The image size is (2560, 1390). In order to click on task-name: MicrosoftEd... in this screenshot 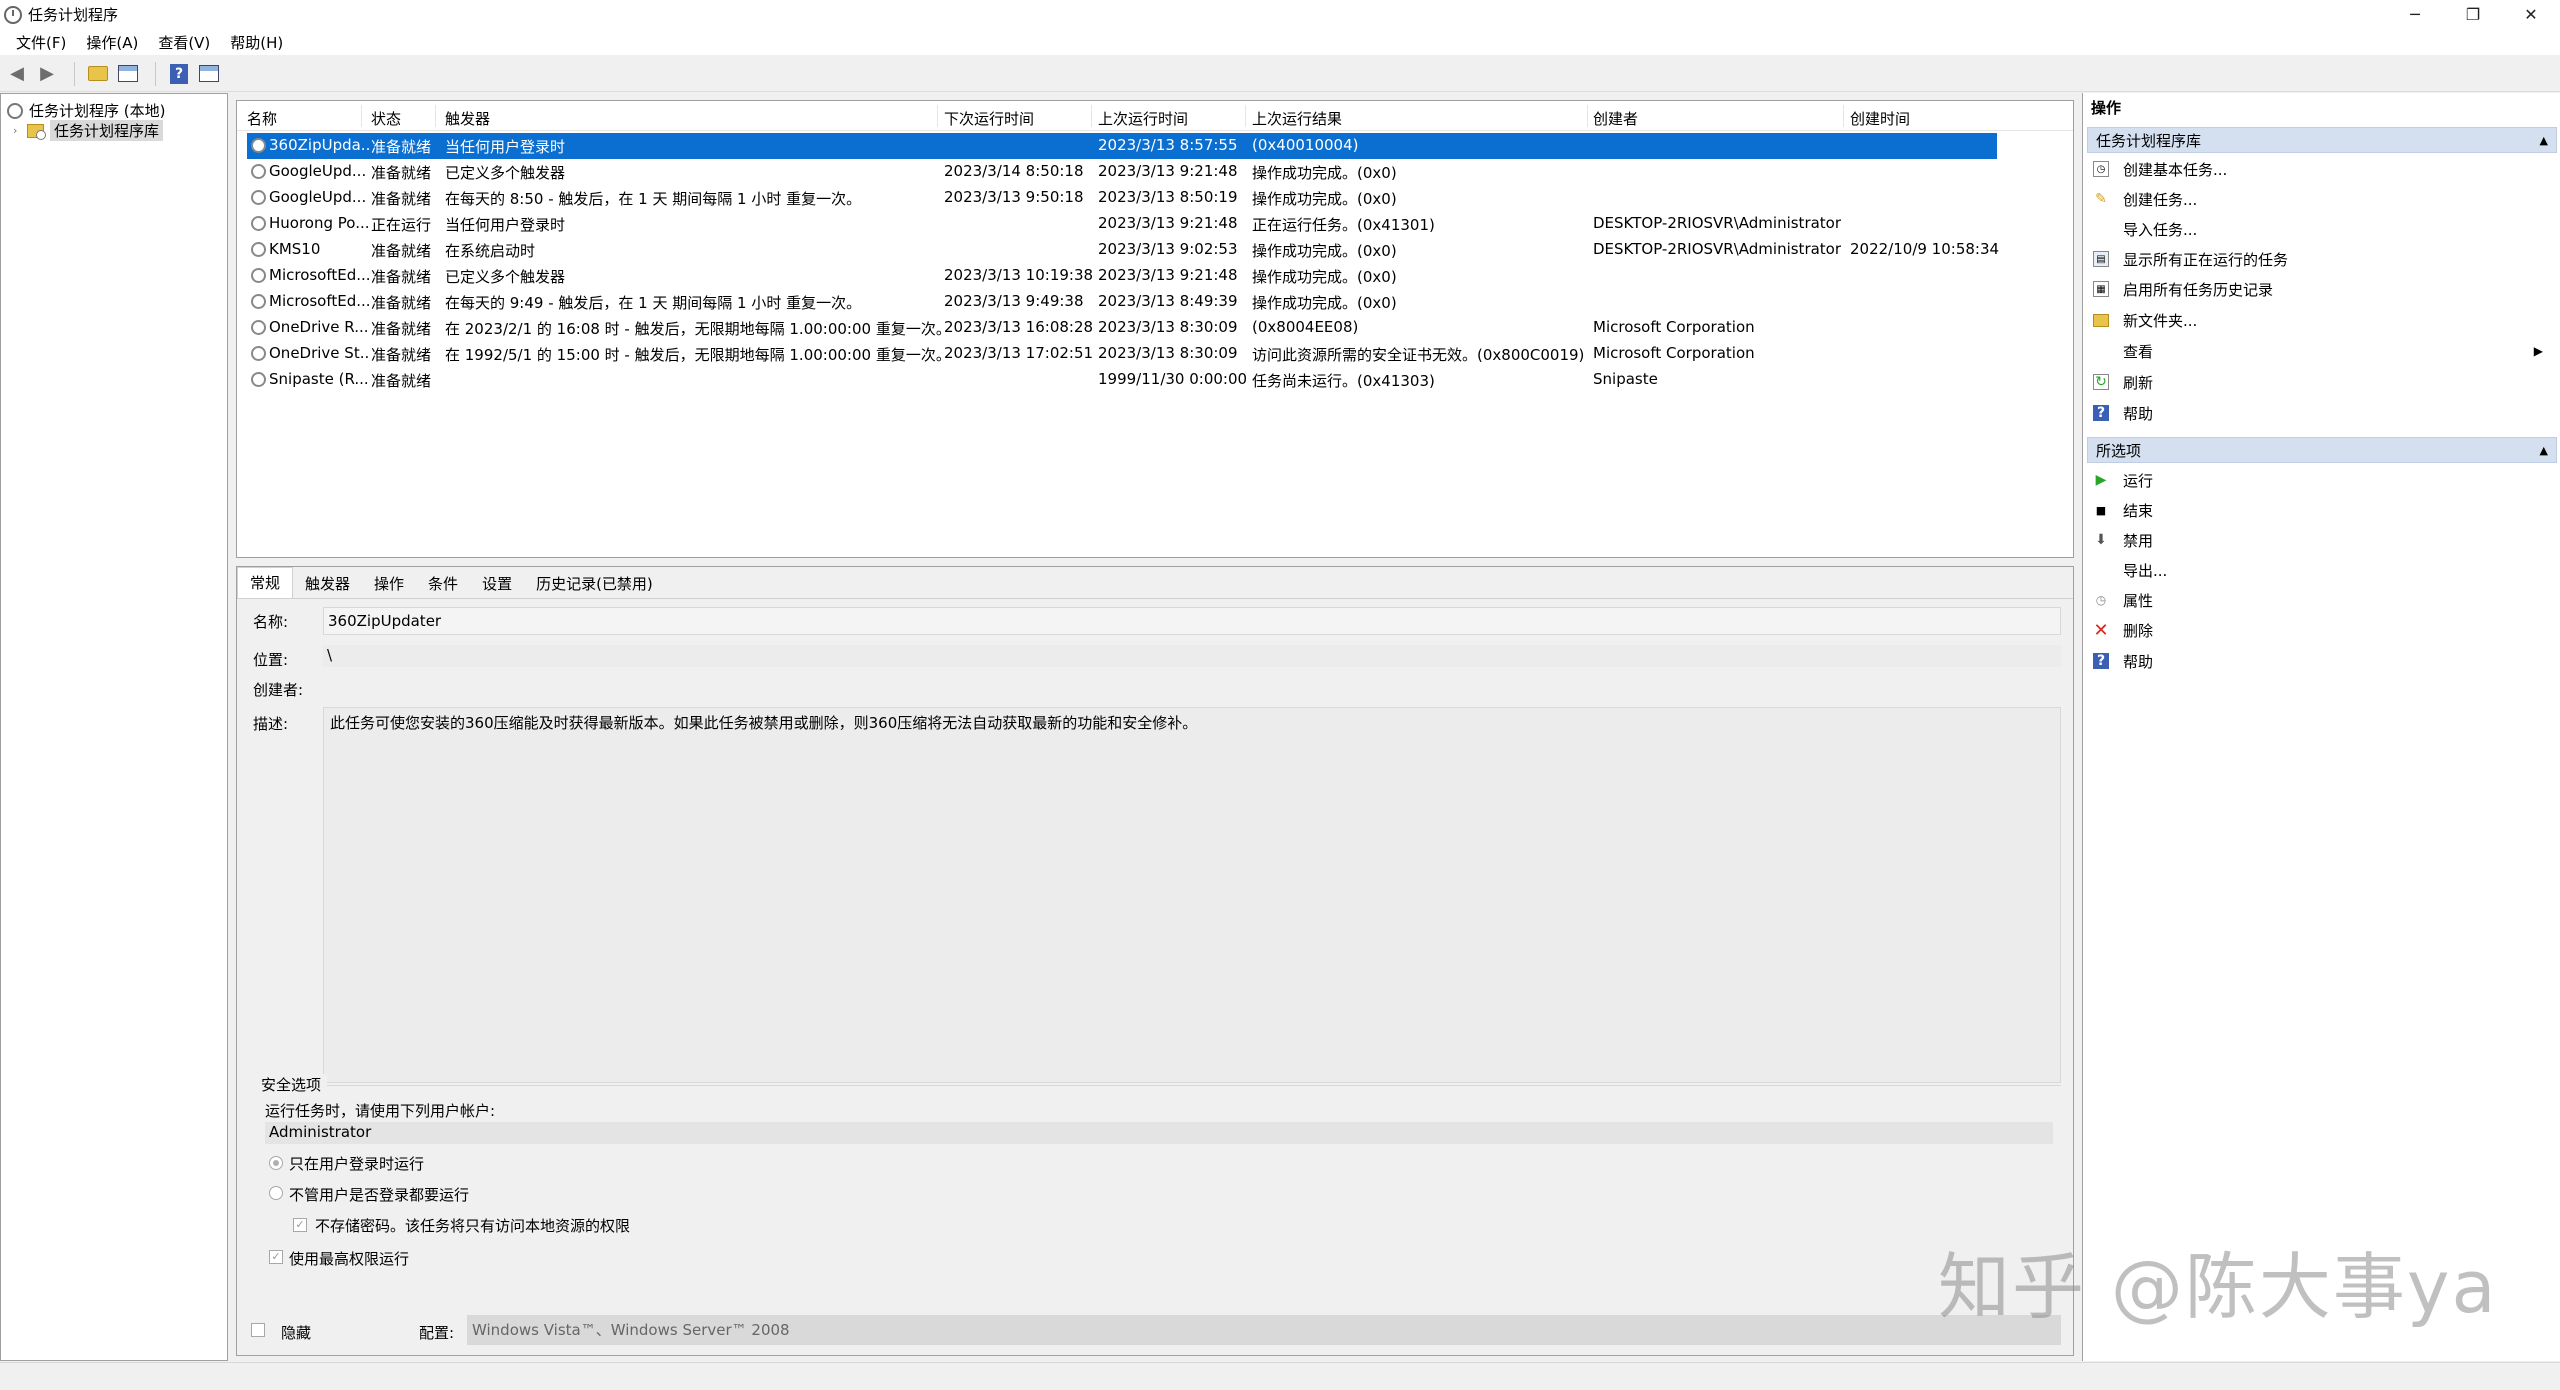, I will do `click(319, 301)`.